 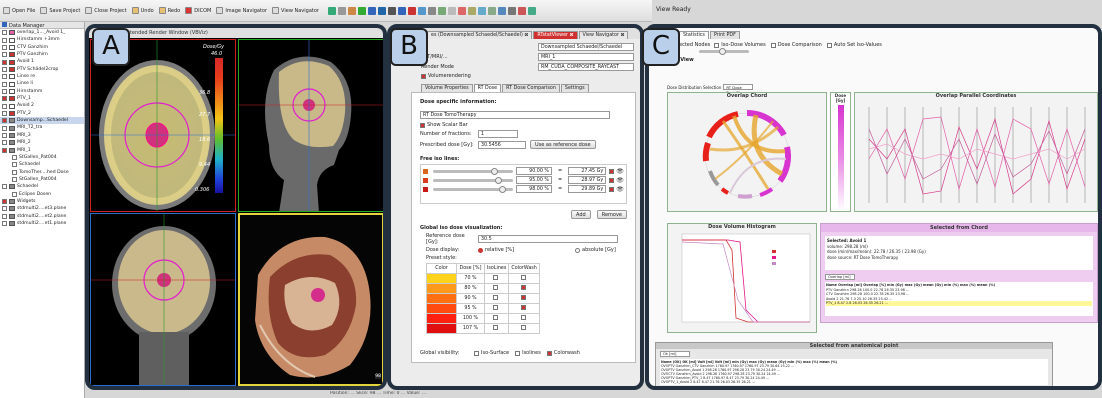 I want to click on absolute-radio, so click(x=577, y=250).